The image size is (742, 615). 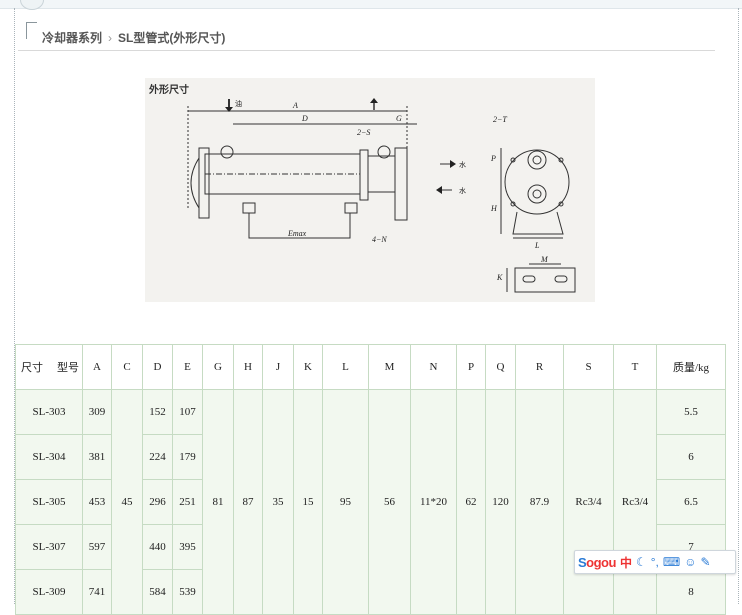 What do you see at coordinates (671, 562) in the screenshot?
I see `keyboard-icon: ⌨` at bounding box center [671, 562].